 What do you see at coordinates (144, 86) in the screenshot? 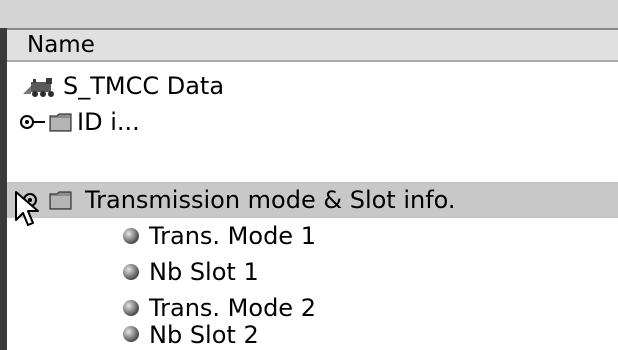
I see `tree-label-root: S_TMCC Data` at bounding box center [144, 86].